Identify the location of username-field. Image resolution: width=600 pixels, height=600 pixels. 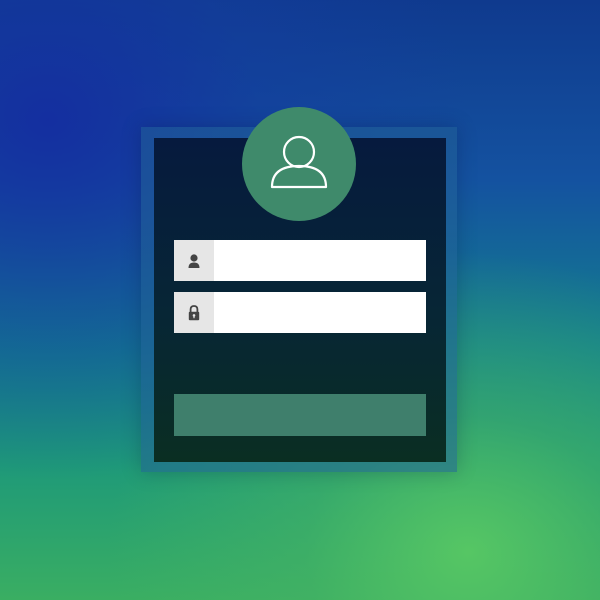
(300, 260).